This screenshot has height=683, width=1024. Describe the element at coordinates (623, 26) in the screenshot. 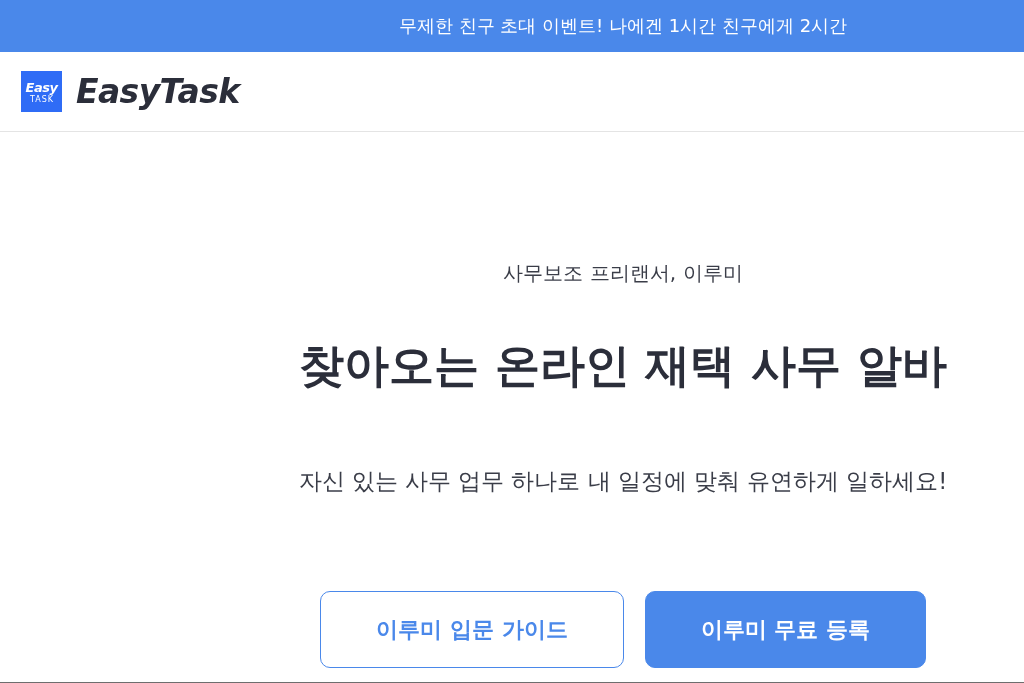

I see `banner-text: 무제한 친구 초대 이벤트! 나에겐 1시간 친구에게 2시간` at that location.